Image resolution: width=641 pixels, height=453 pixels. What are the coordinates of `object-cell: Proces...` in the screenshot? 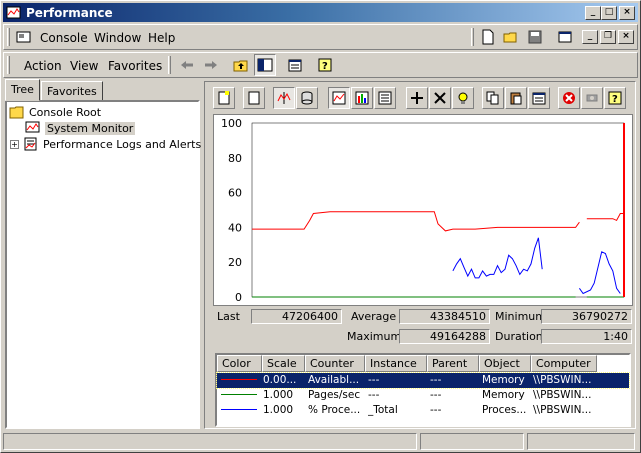 It's located at (504, 410).